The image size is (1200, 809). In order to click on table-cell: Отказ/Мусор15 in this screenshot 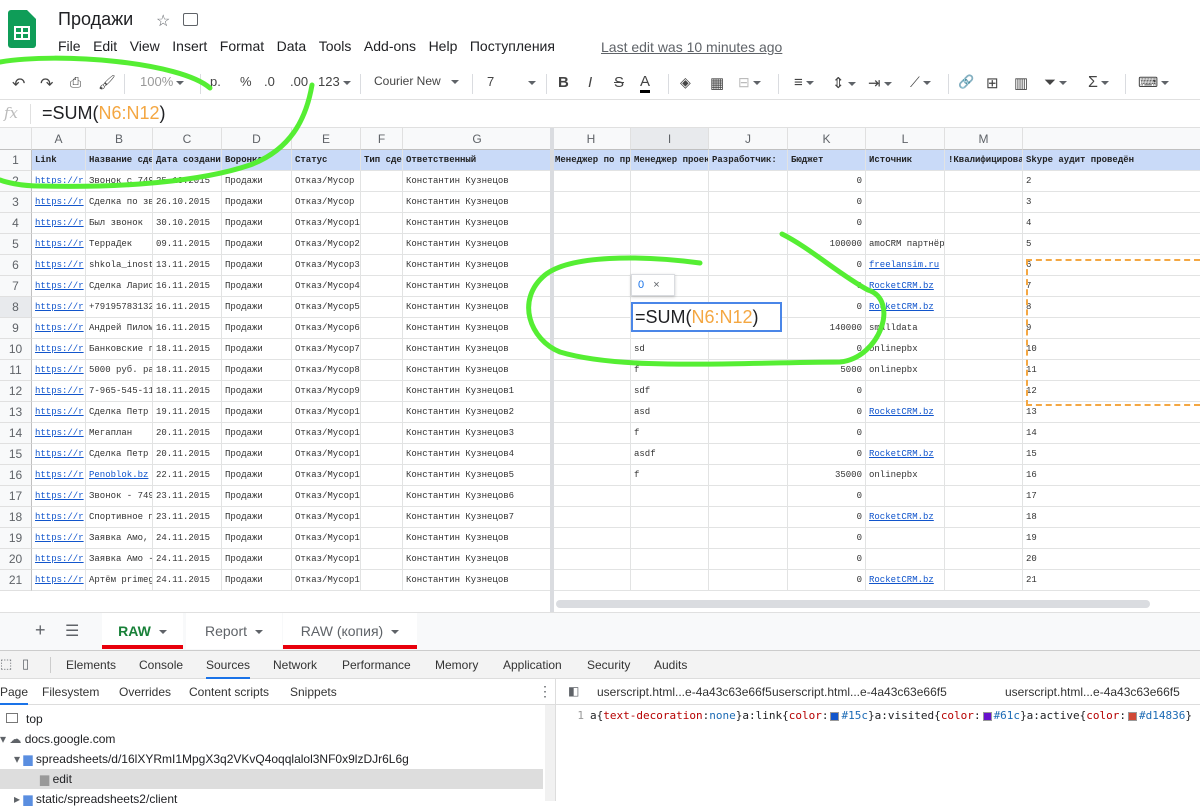, I will do `click(326, 517)`.